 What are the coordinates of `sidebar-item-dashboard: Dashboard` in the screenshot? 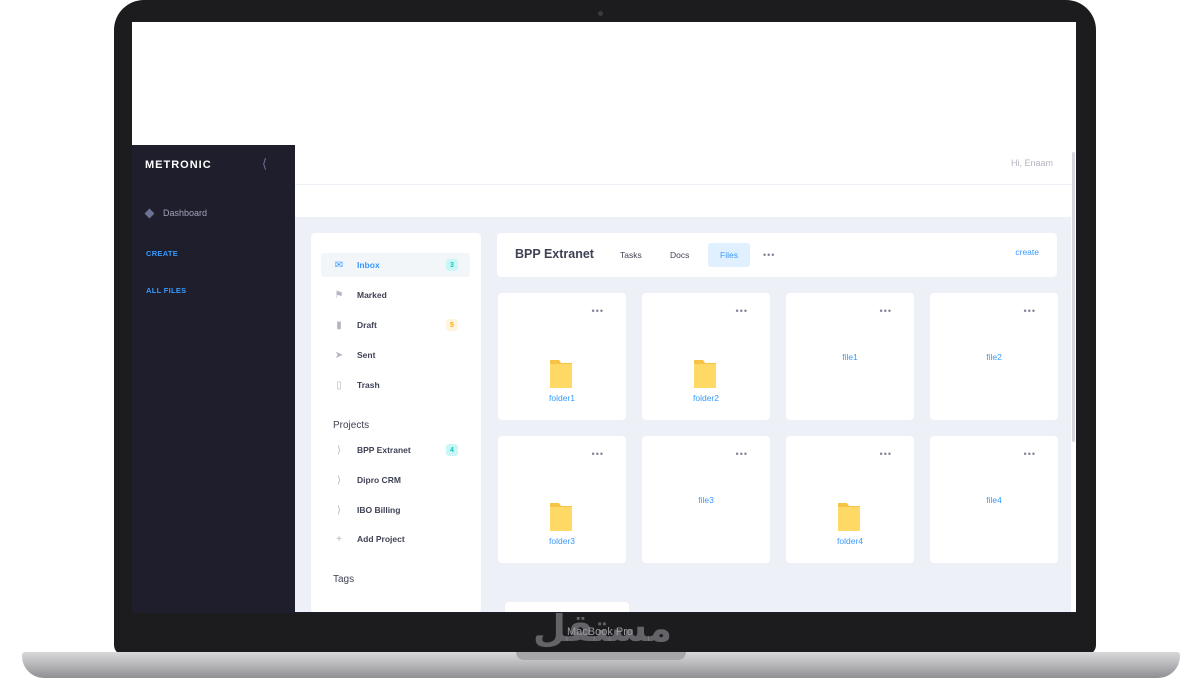 It's located at (176, 213).